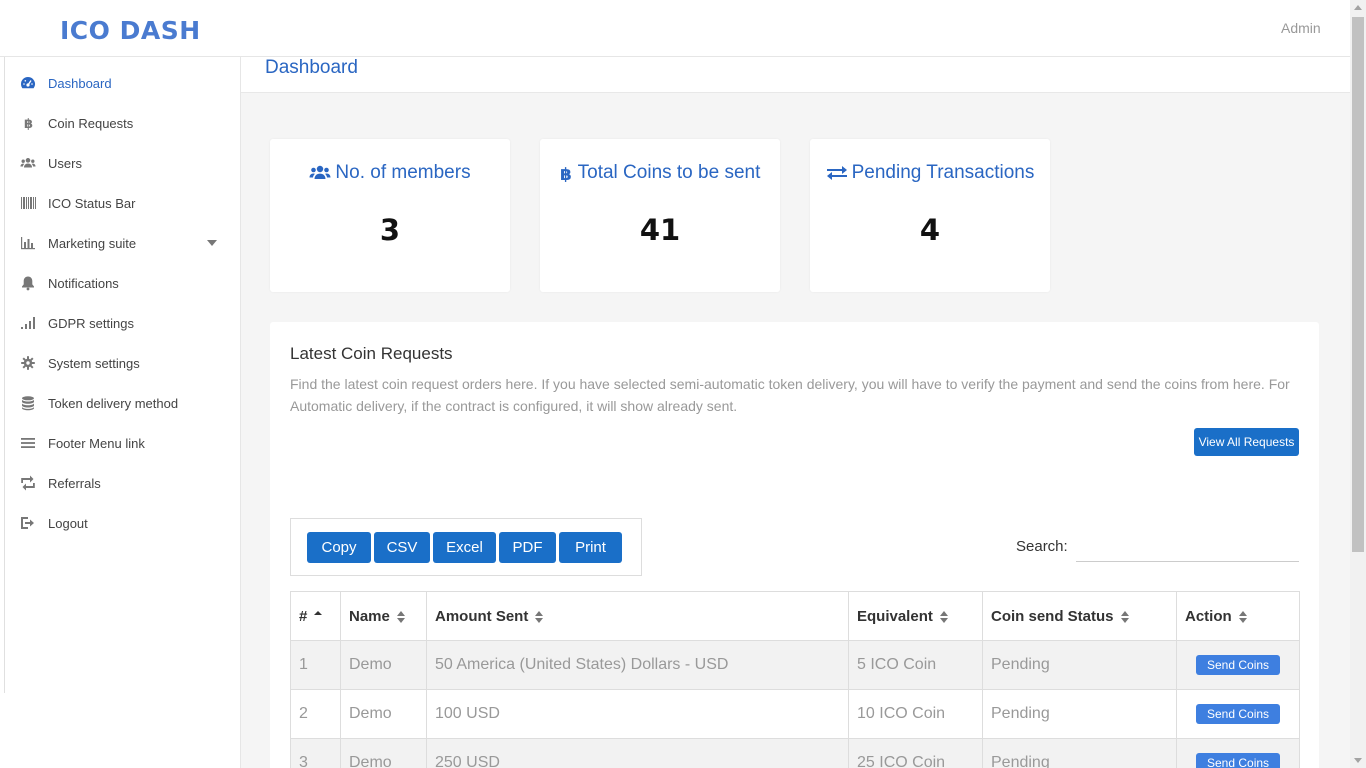 The image size is (1366, 768). I want to click on barcode-icon, so click(28, 203).